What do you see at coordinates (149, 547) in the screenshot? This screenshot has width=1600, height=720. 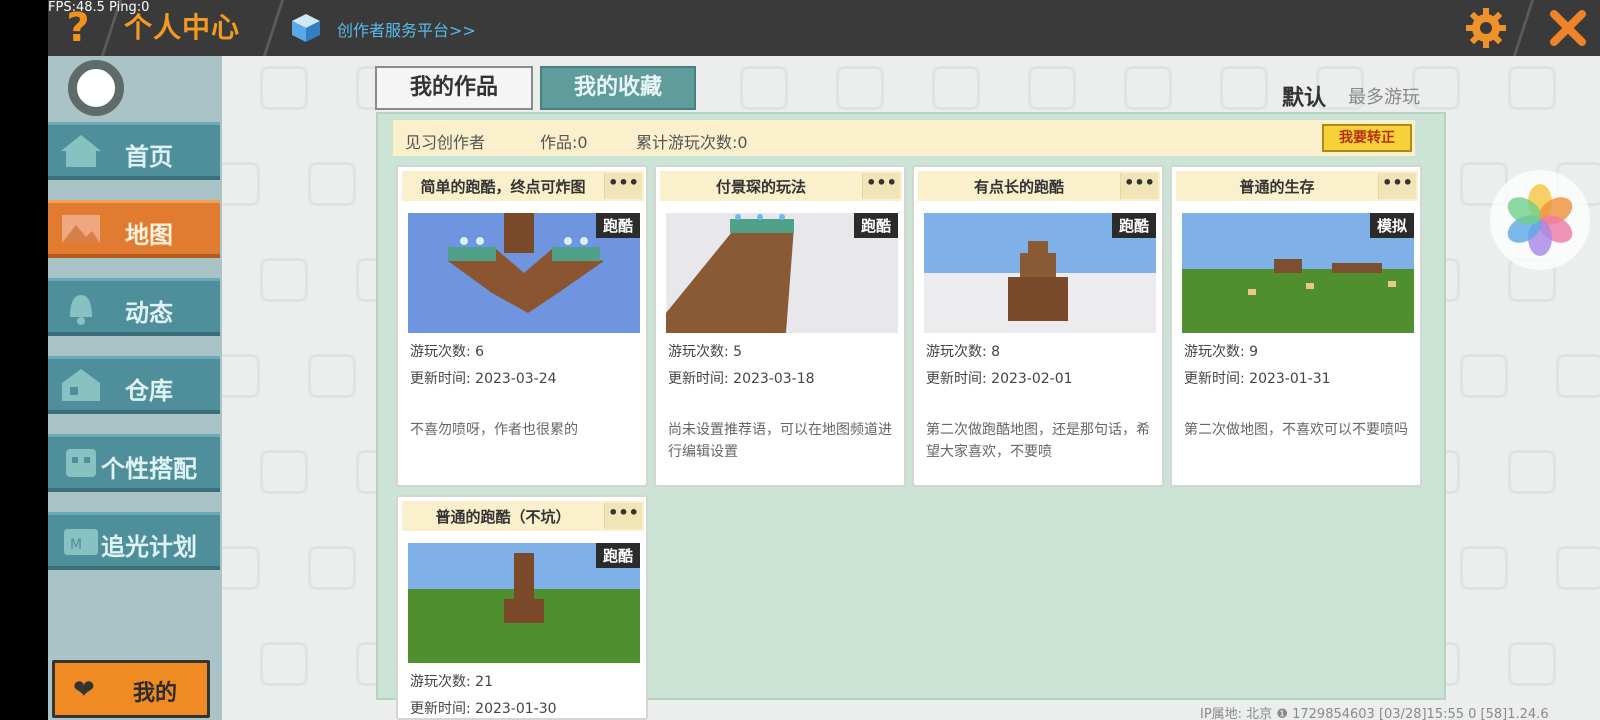 I see `sidebar-item-label: 追光计划` at bounding box center [149, 547].